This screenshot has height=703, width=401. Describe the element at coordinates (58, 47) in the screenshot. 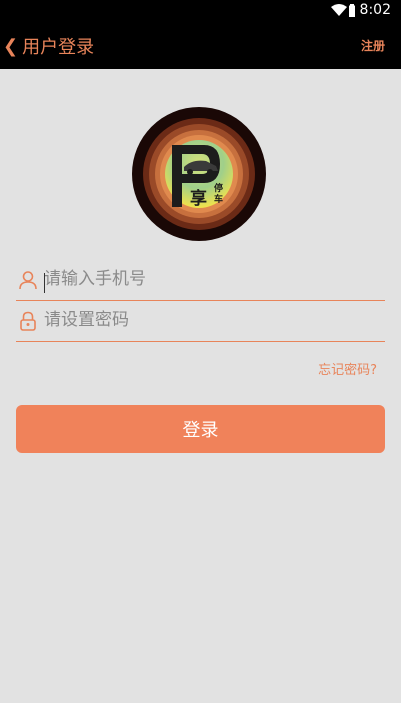

I see `page-title: 用户登录` at that location.